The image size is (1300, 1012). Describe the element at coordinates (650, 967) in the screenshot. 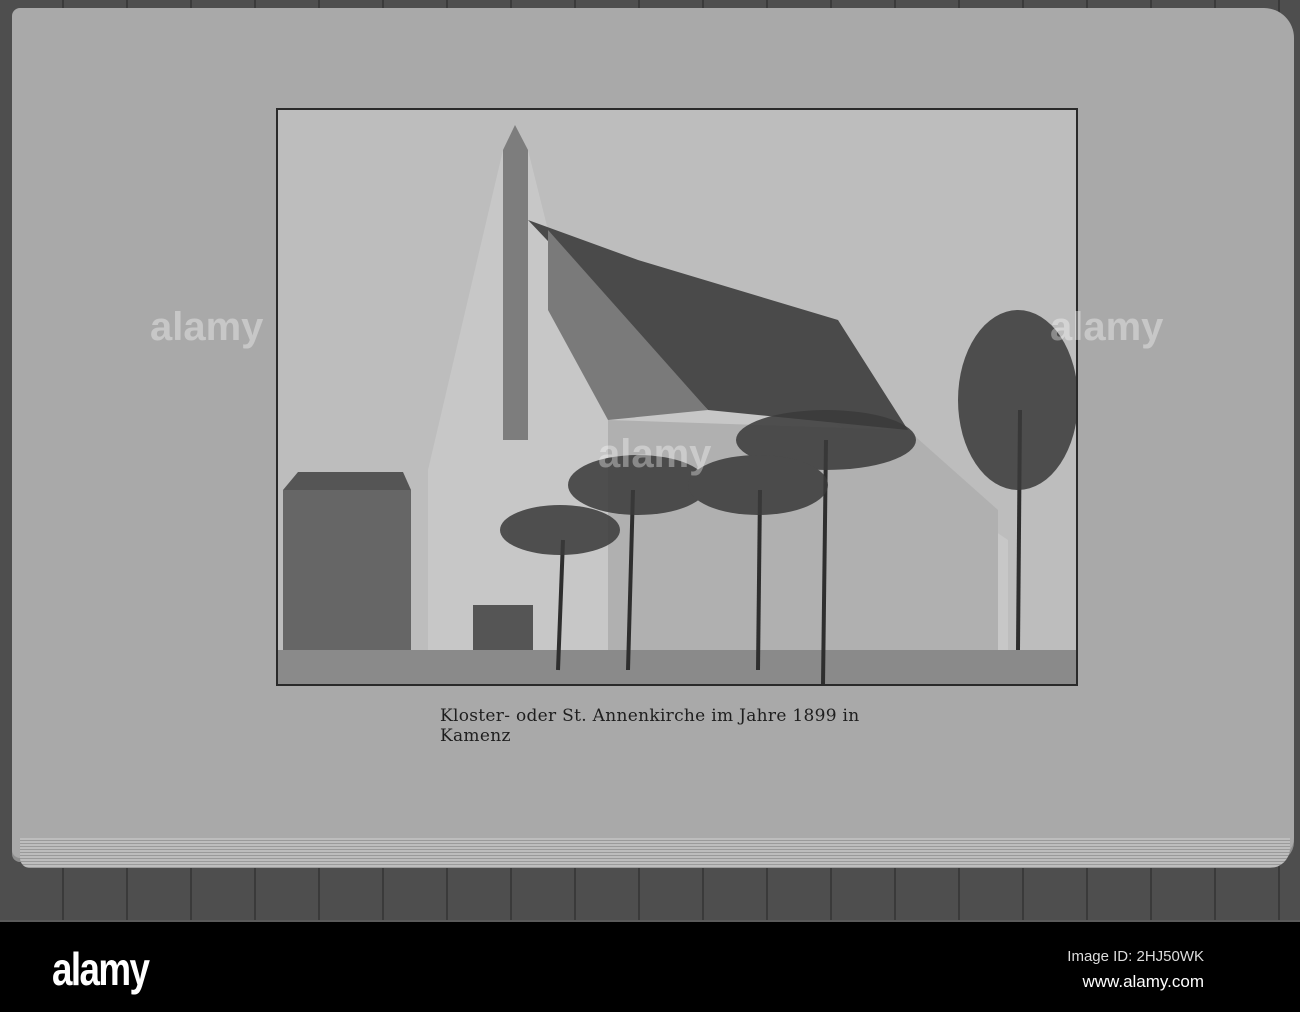

I see `footer-bar: alamy Image ID: 2HJ50WK www.alamy.com` at that location.